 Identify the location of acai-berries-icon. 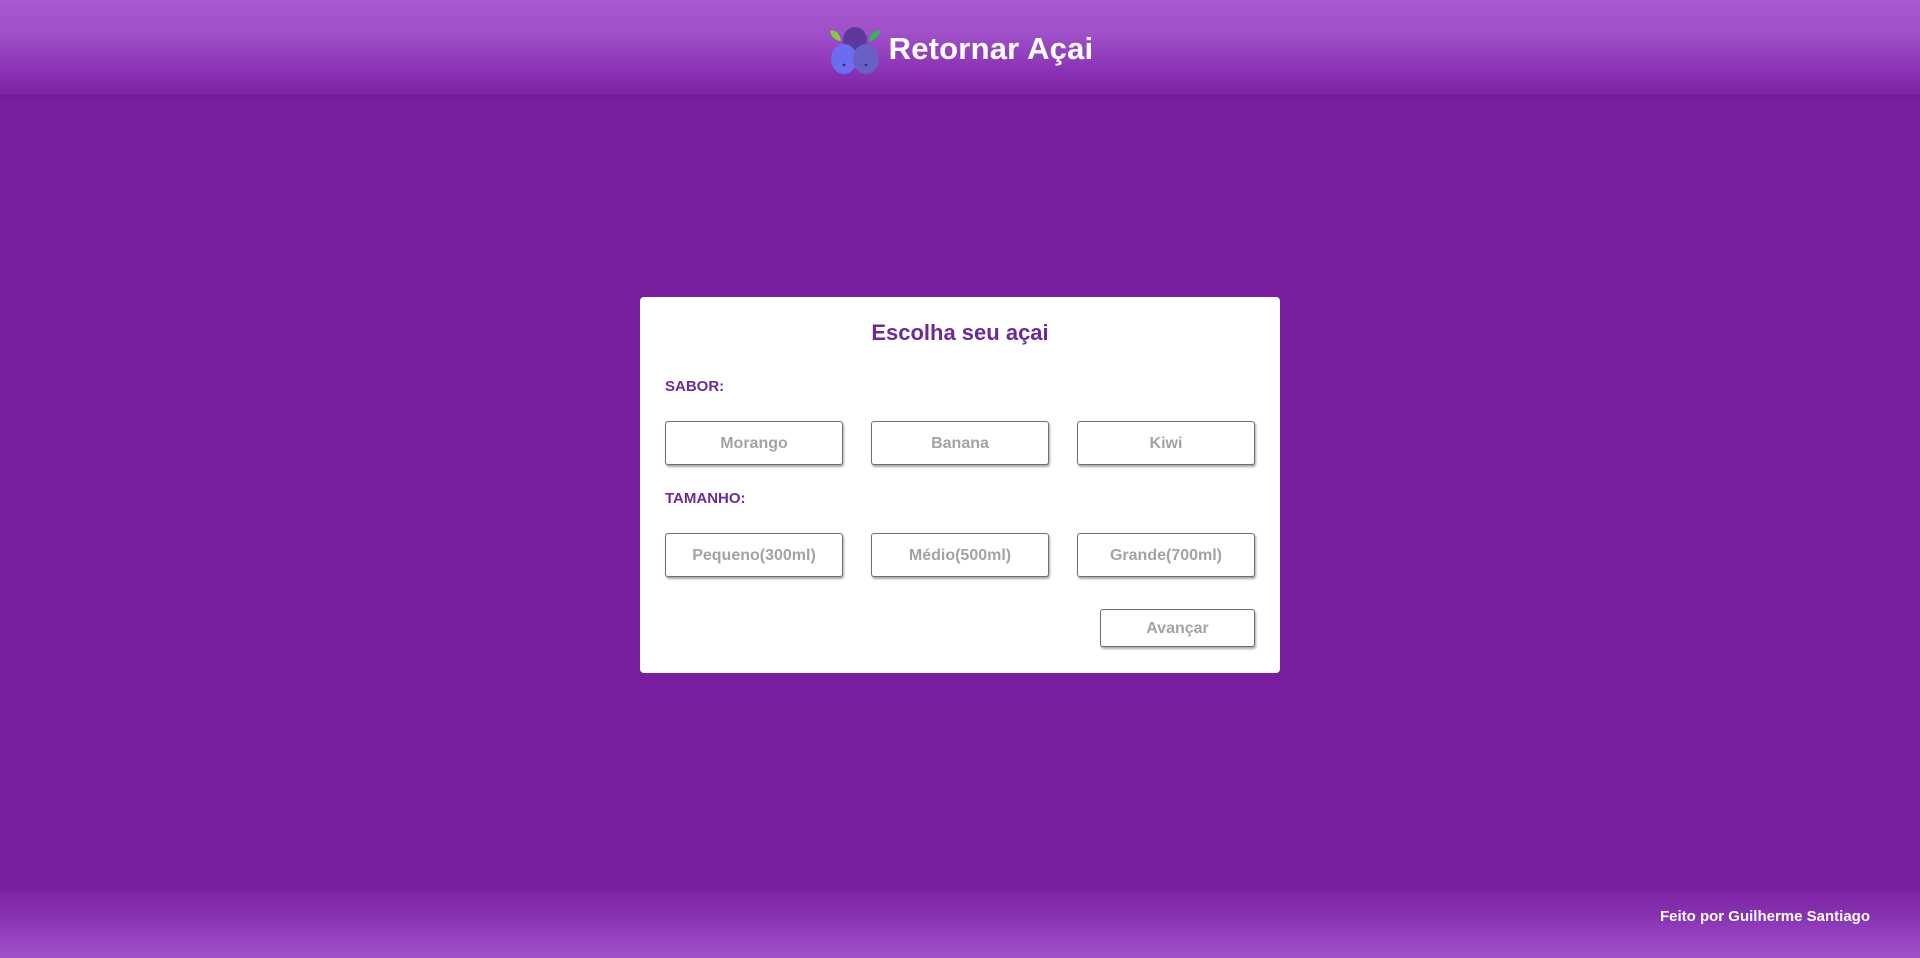
(854, 50).